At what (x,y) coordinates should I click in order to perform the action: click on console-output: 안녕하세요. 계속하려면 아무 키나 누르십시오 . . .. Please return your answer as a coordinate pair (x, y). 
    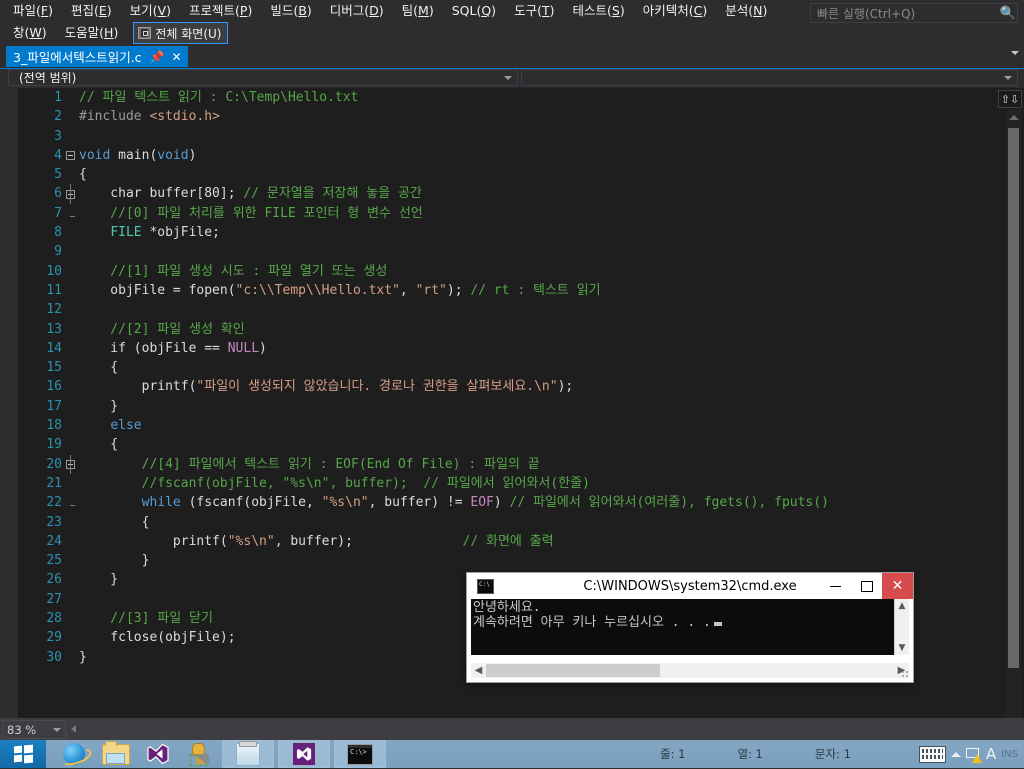
    Looking at the image, I should click on (686, 627).